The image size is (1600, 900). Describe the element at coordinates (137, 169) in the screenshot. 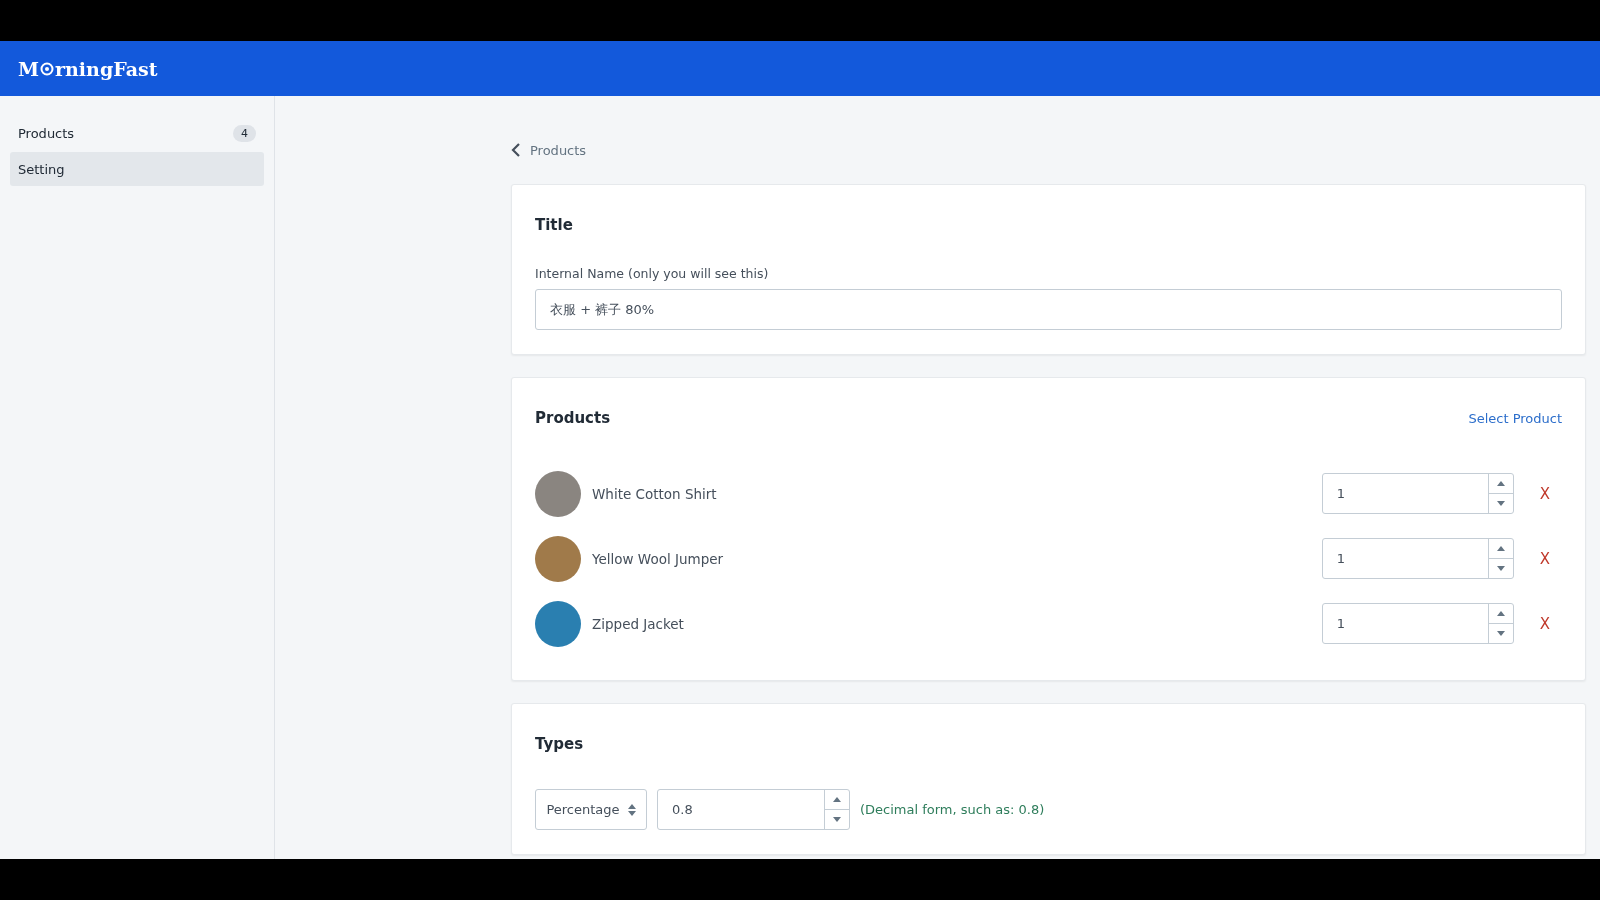

I see `sidebar-item: Setting` at that location.